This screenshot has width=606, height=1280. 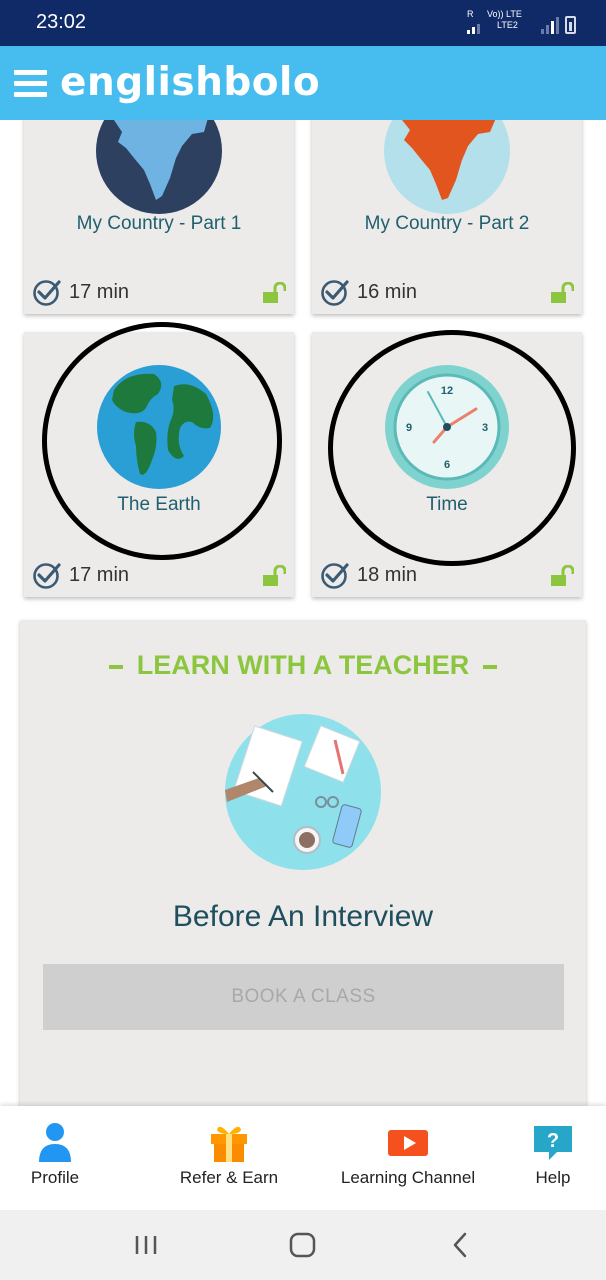 I want to click on nav-item-help: ? Help, so click(x=553, y=1158).